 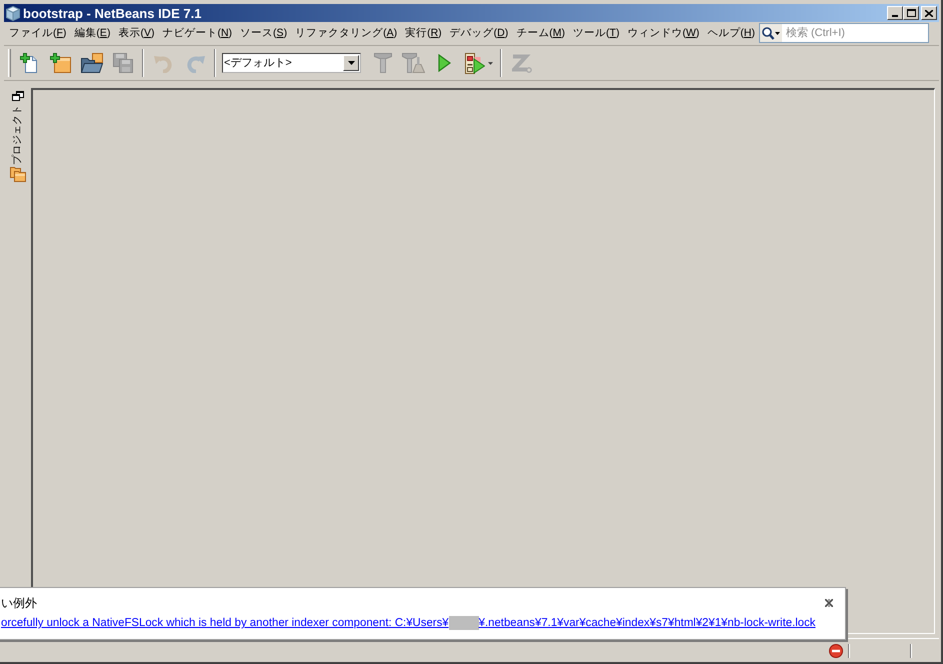 I want to click on menu-item: ナビゲート(N), so click(x=197, y=33).